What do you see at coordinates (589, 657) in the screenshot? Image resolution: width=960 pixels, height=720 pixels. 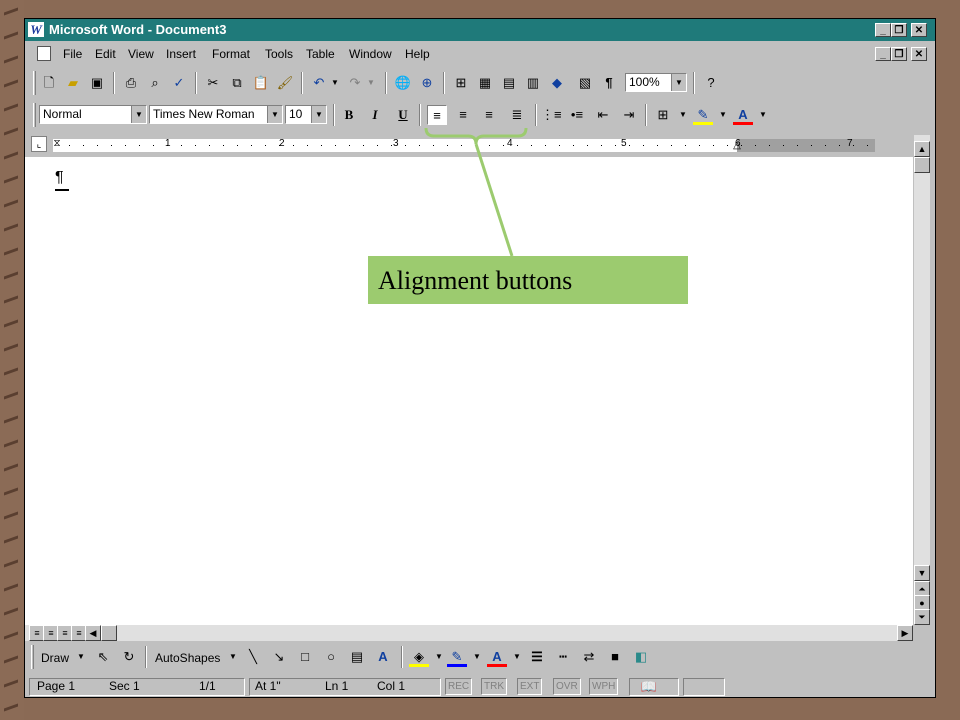 I see `arrow-style-icon: ⇄` at bounding box center [589, 657].